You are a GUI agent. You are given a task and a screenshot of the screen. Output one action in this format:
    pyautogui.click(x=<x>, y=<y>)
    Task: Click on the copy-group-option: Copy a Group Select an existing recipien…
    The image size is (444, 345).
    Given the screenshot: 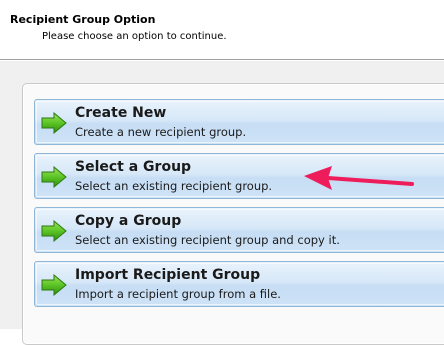 What is the action you would take?
    pyautogui.click(x=239, y=230)
    